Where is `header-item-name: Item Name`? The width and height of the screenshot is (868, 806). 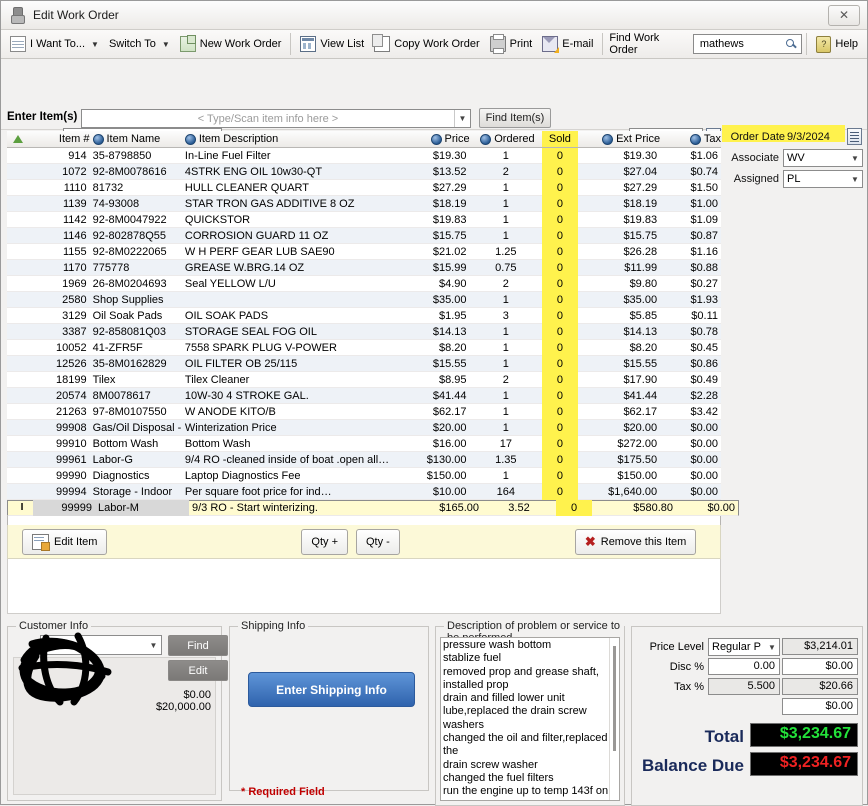 header-item-name: Item Name is located at coordinates (136, 139).